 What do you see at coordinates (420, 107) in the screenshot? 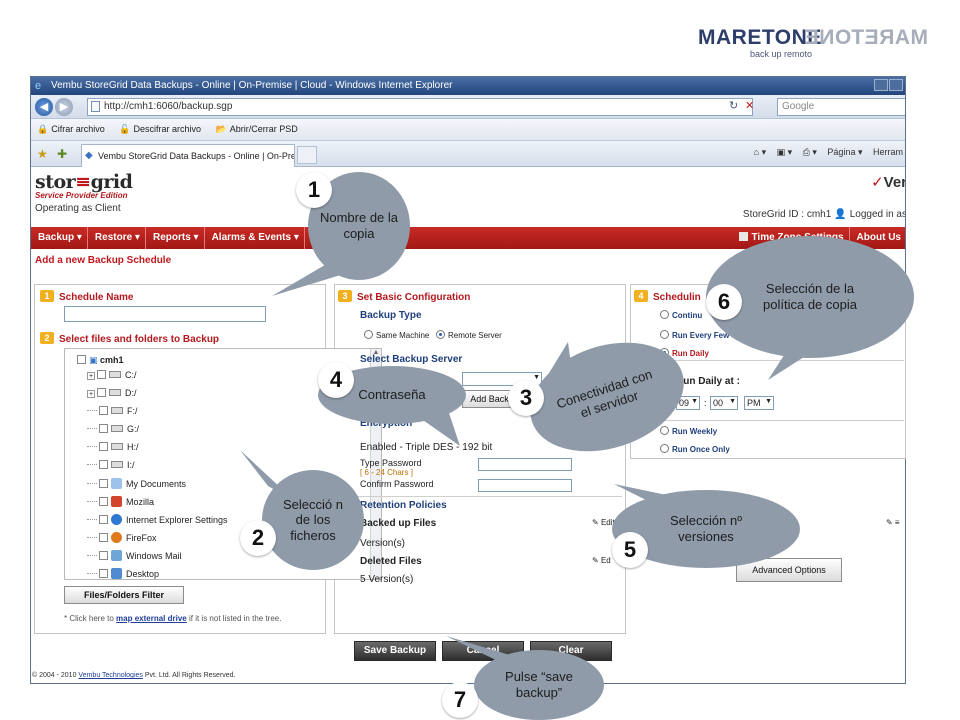
I see `url-input: http://cmh1:6060/backup.sgp` at bounding box center [420, 107].